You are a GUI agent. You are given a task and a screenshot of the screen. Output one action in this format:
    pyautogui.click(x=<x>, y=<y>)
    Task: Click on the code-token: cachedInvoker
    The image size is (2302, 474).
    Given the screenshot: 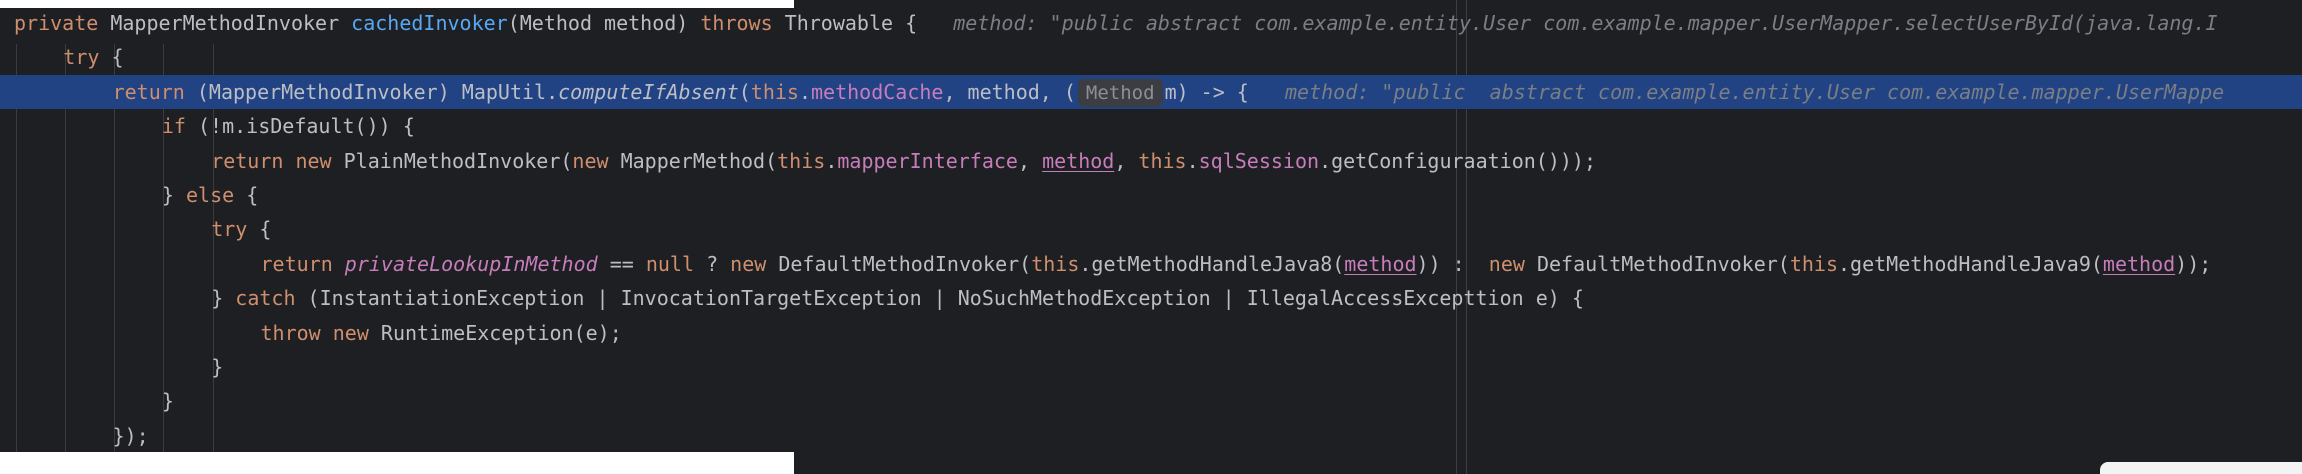 What is the action you would take?
    pyautogui.click(x=429, y=23)
    